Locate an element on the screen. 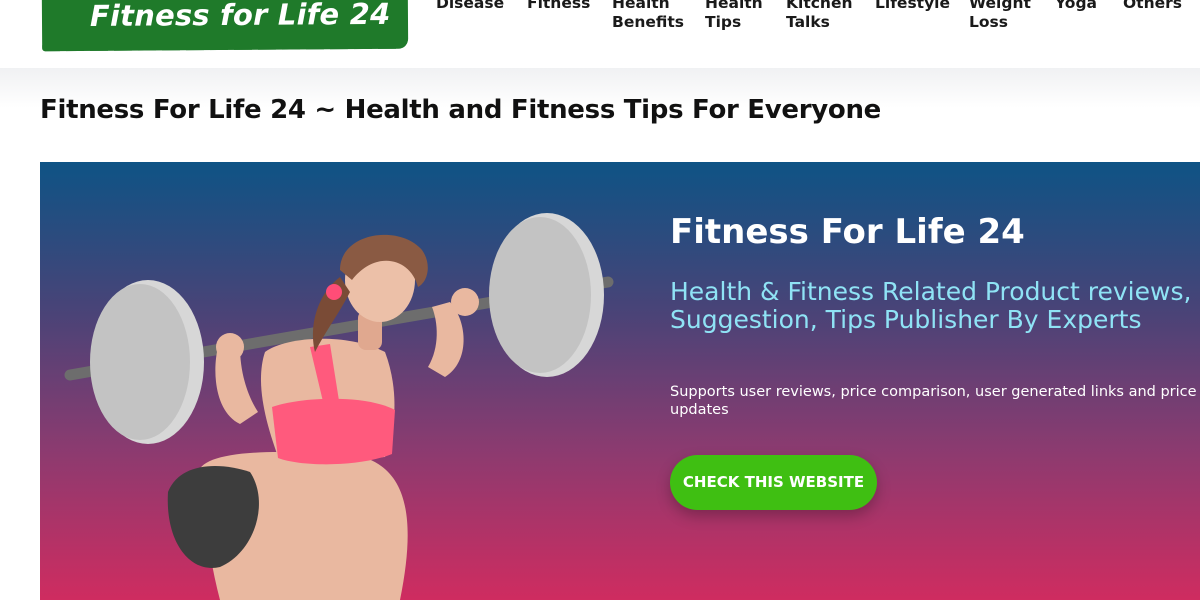 This screenshot has width=1200, height=600. nav-item-label: Lifestyle is located at coordinates (913, 6).